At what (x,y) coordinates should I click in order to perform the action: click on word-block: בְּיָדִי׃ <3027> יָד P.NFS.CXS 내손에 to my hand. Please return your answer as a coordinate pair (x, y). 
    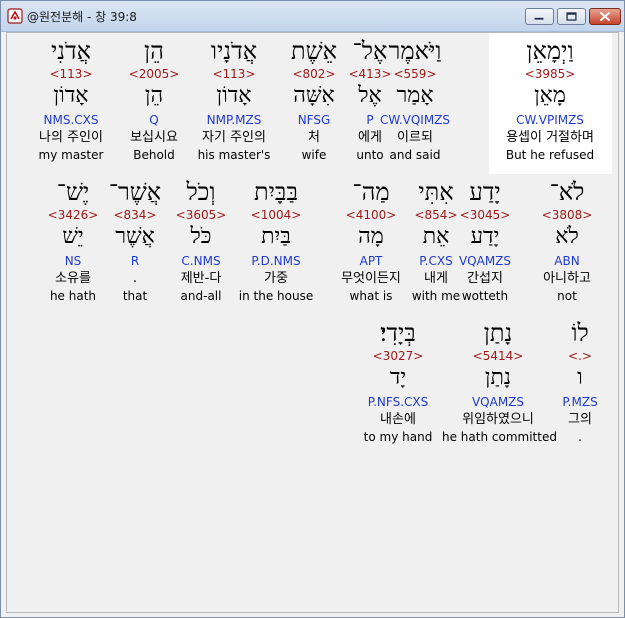
    Looking at the image, I should click on (398, 382).